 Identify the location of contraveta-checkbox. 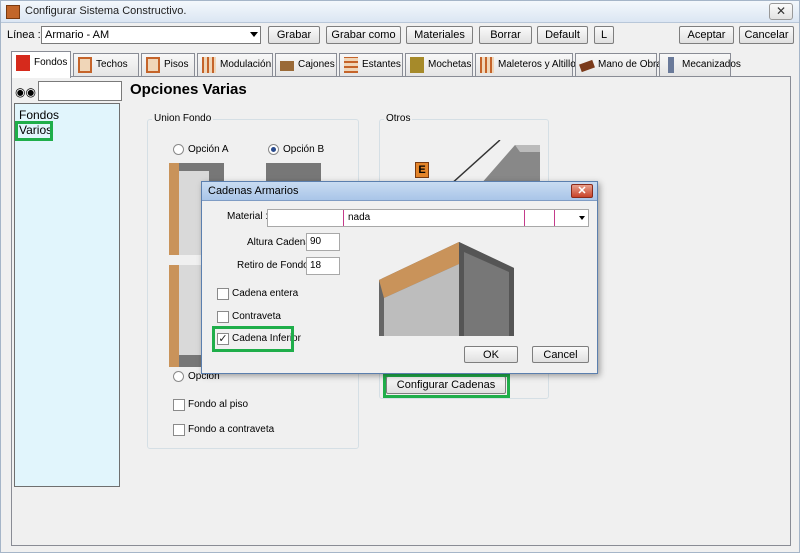
(223, 317).